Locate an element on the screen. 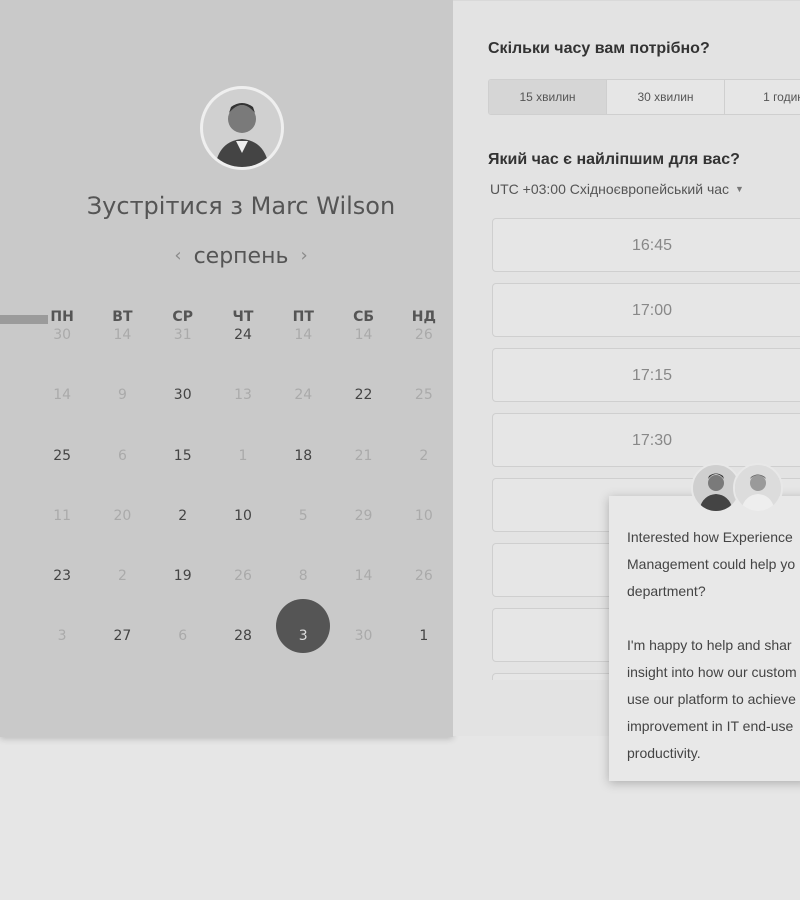 The image size is (800, 900). timezone-dropdown: UTC +03:00 Східноєвропейський час ▼ is located at coordinates (617, 189).